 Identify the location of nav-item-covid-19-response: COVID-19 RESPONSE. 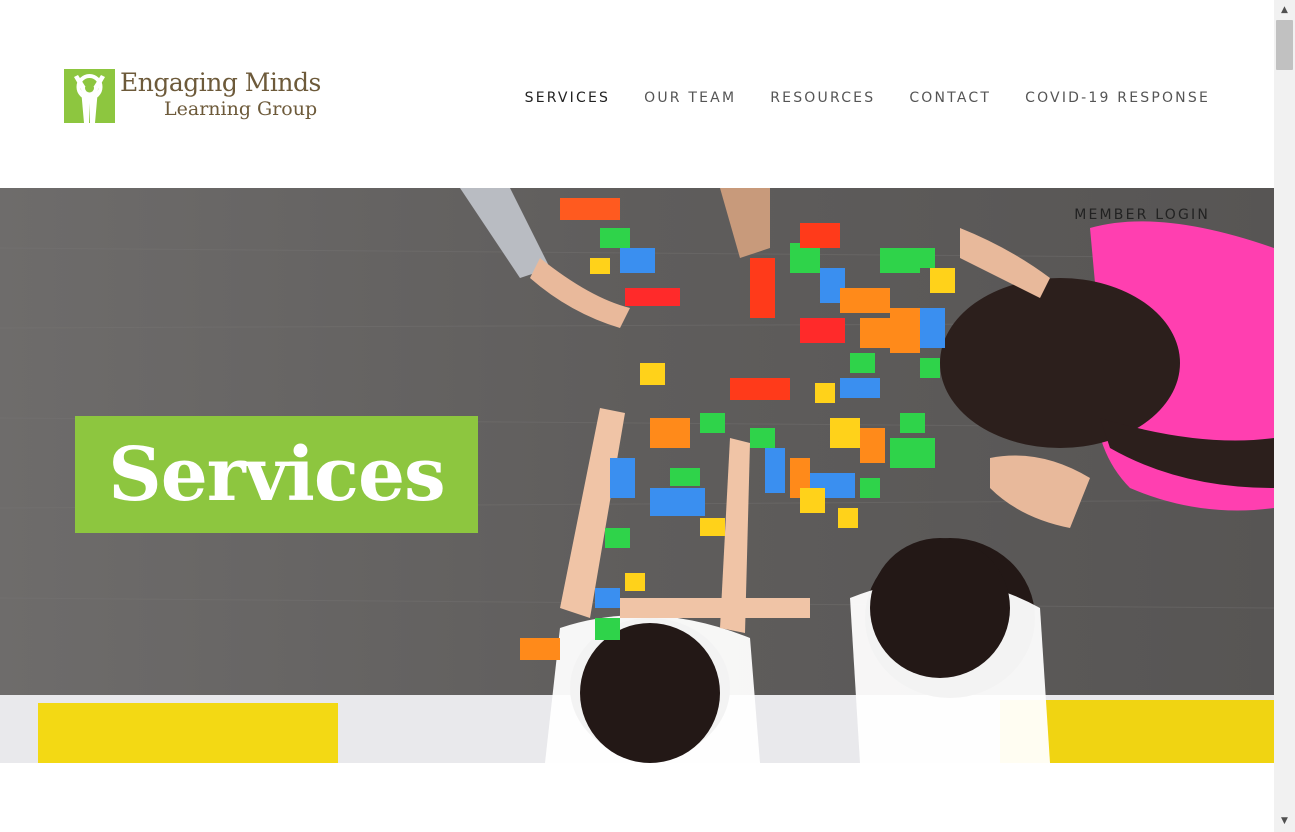
(1117, 98).